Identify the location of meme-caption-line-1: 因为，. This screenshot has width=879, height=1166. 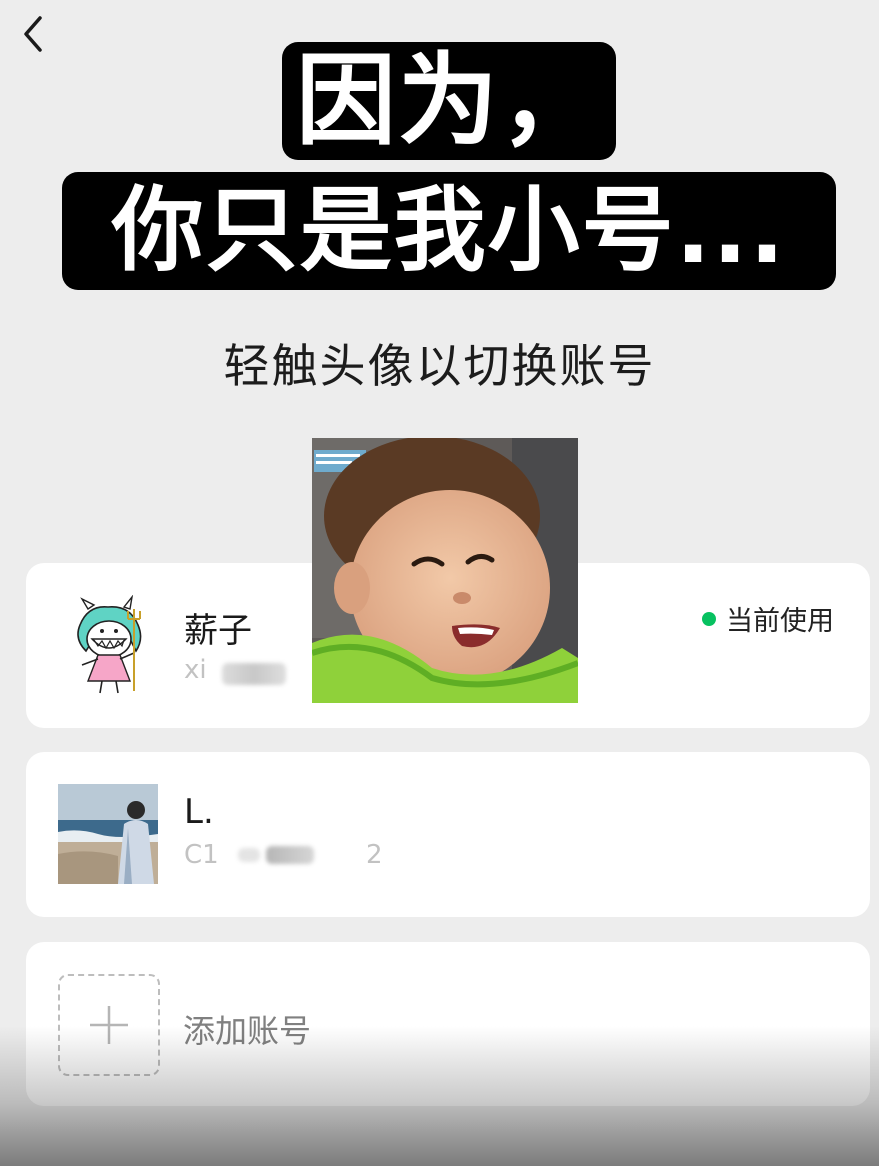
(449, 101).